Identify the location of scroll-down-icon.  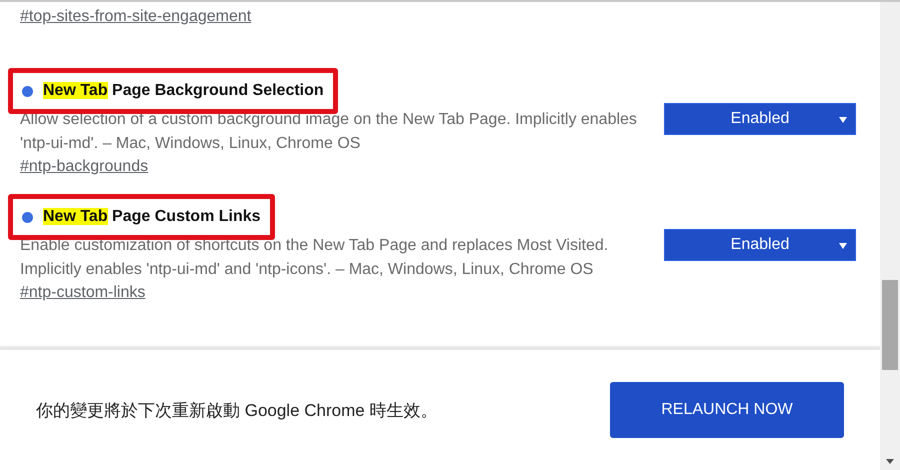
(890, 461).